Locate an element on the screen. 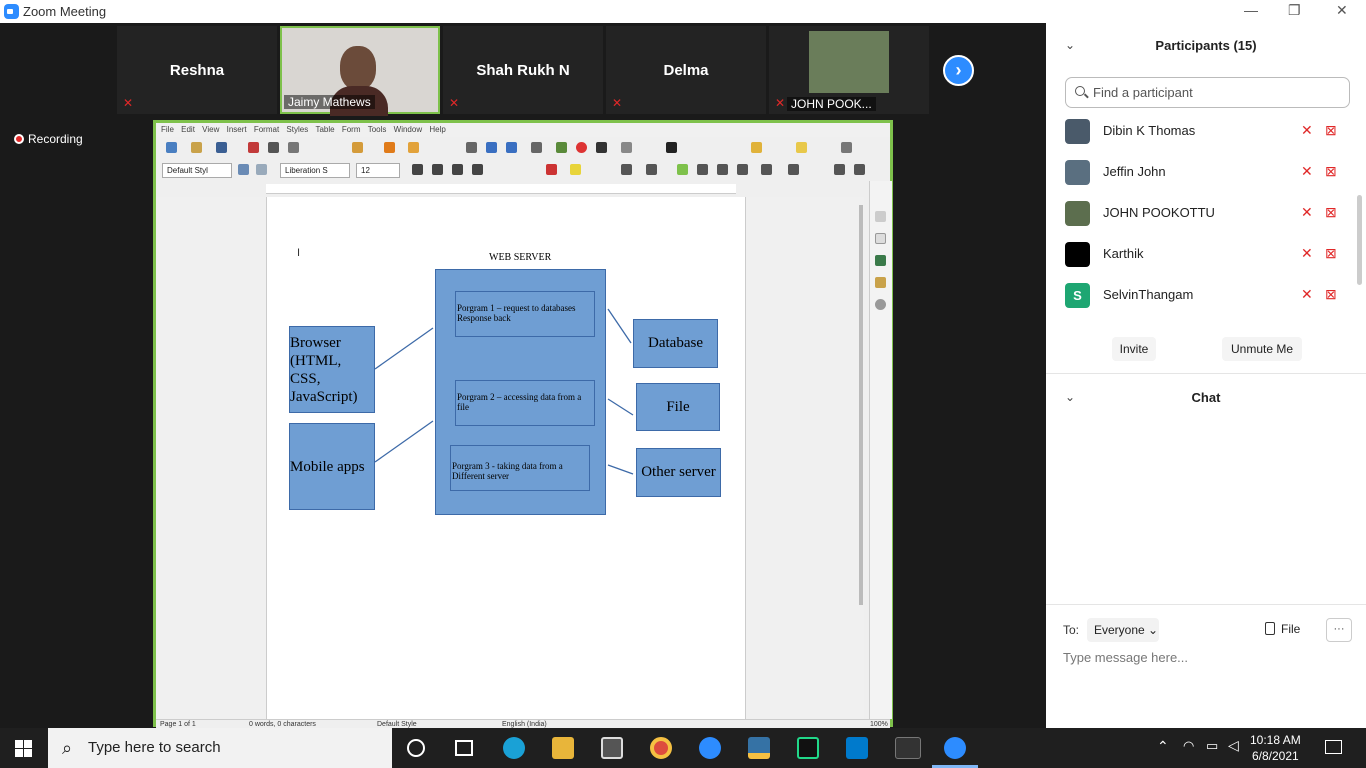 This screenshot has width=1366, height=768. menu-window: Window is located at coordinates (408, 129).